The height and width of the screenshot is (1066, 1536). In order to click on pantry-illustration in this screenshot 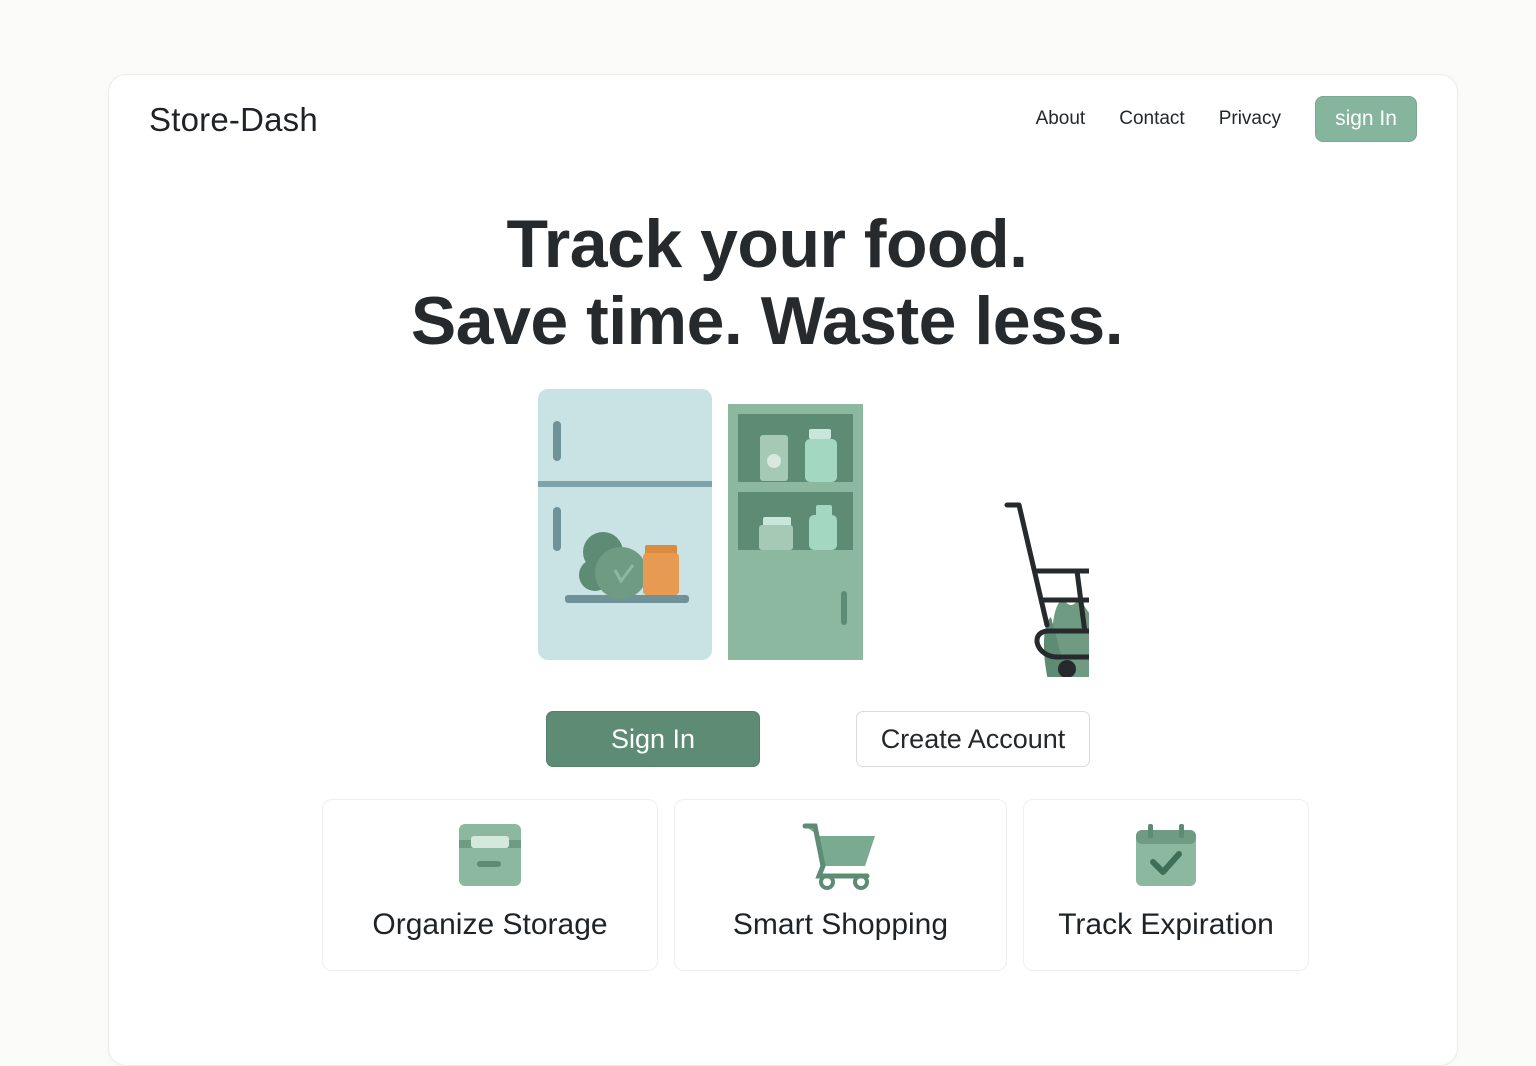, I will do `click(795, 532)`.